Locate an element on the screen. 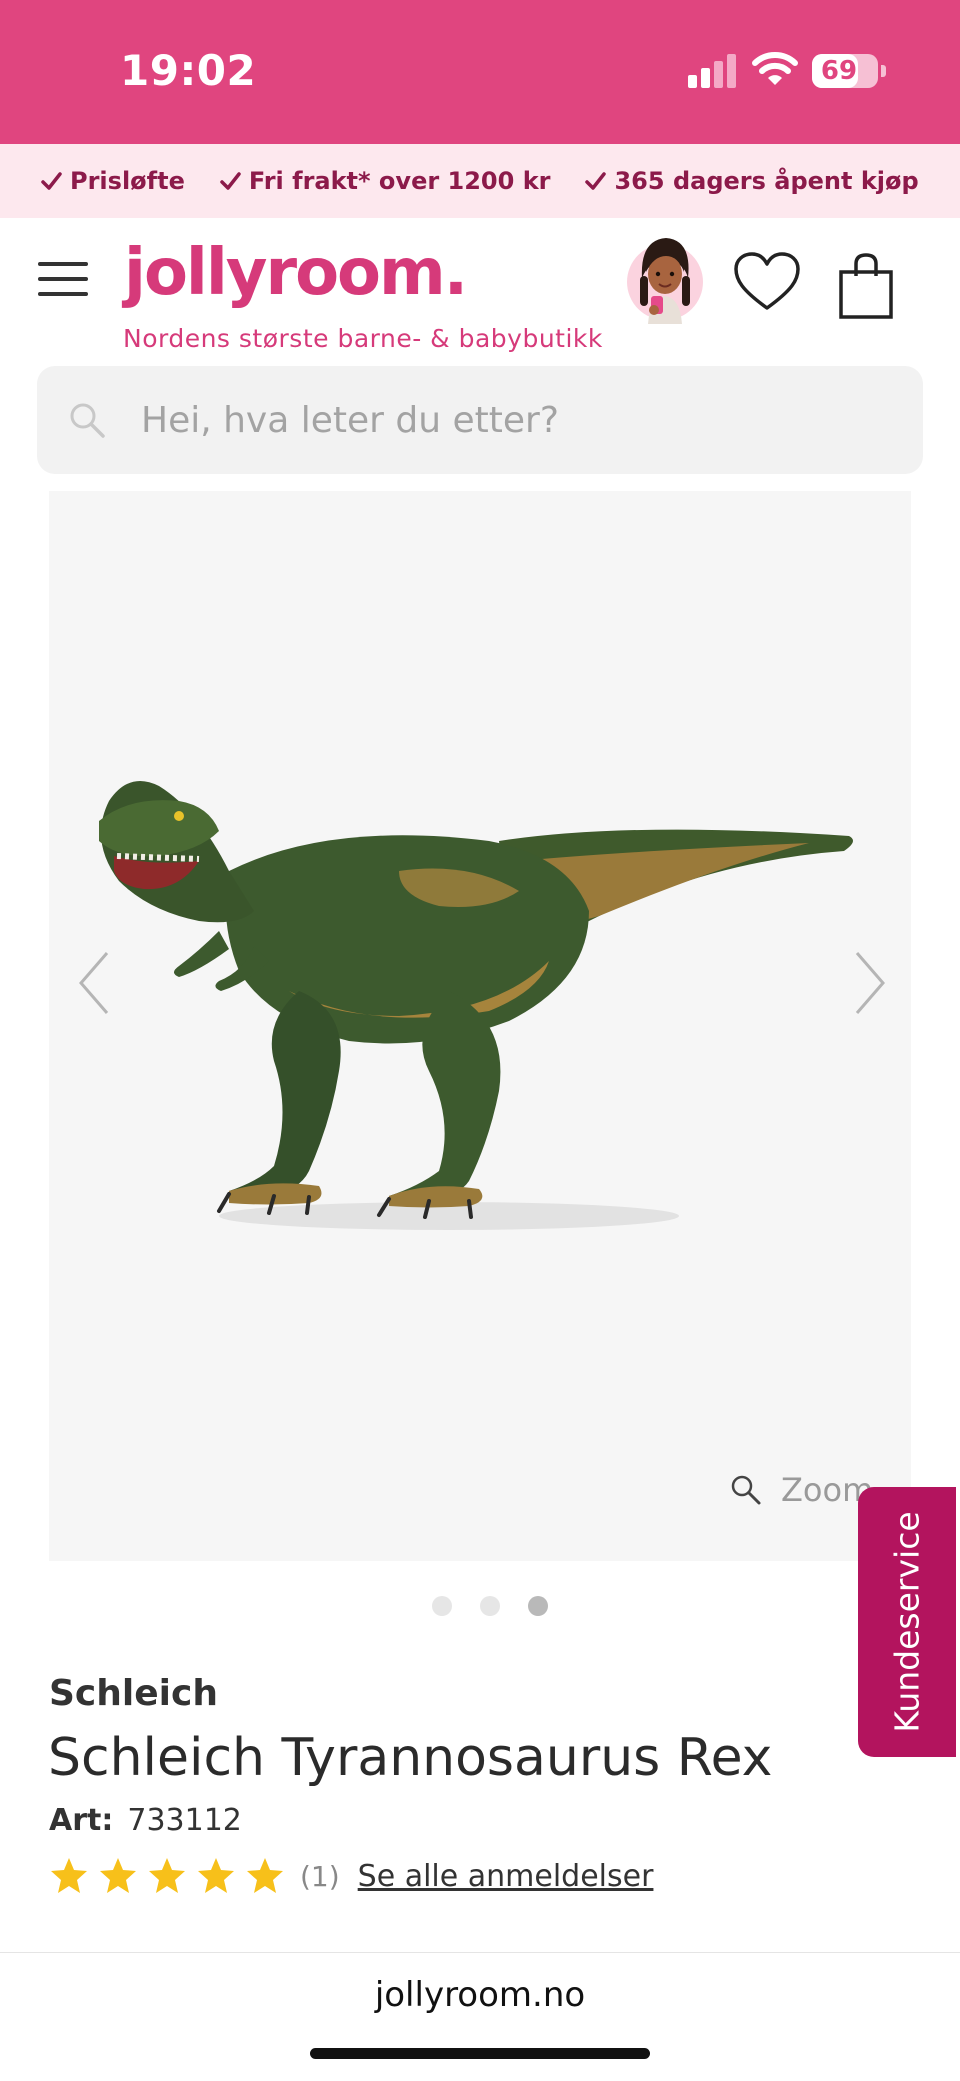 The image size is (960, 2081). battery-icon: 69 is located at coordinates (849, 71).